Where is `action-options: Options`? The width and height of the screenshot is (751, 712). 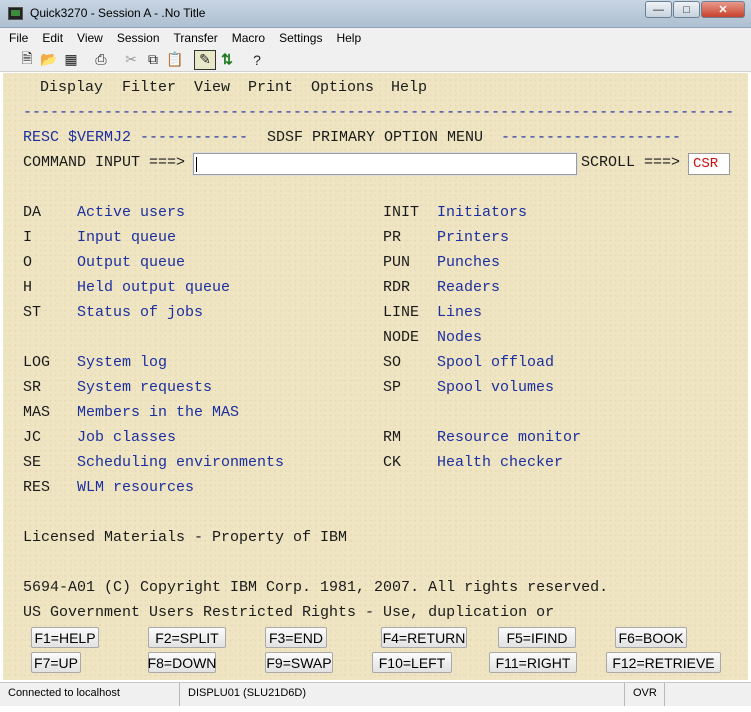
action-options: Options is located at coordinates (342, 88).